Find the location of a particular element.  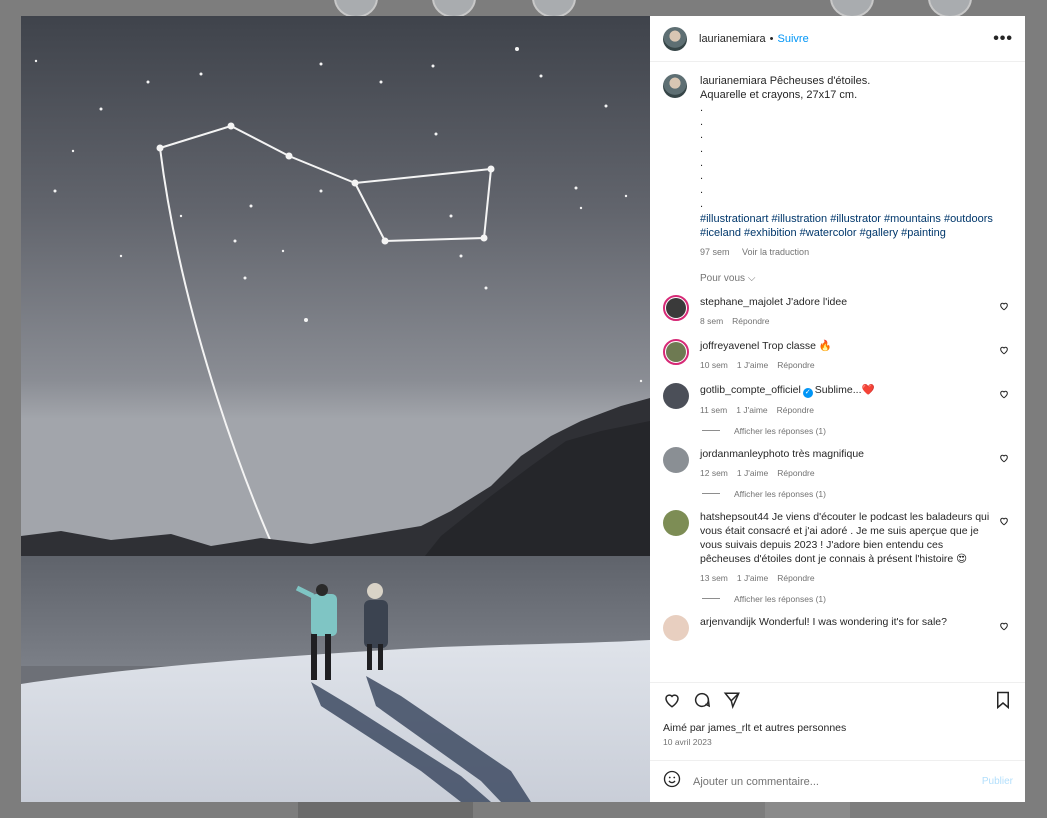

caption-dots: . . . . . . . . is located at coordinates (846, 157).